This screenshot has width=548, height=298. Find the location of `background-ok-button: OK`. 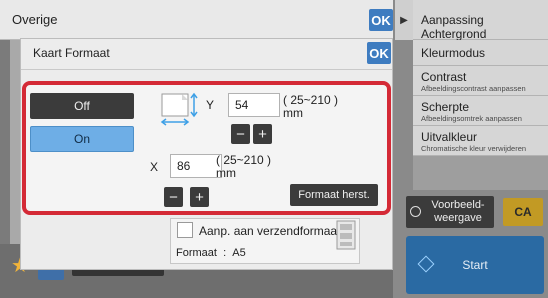

background-ok-button: OK is located at coordinates (381, 20).